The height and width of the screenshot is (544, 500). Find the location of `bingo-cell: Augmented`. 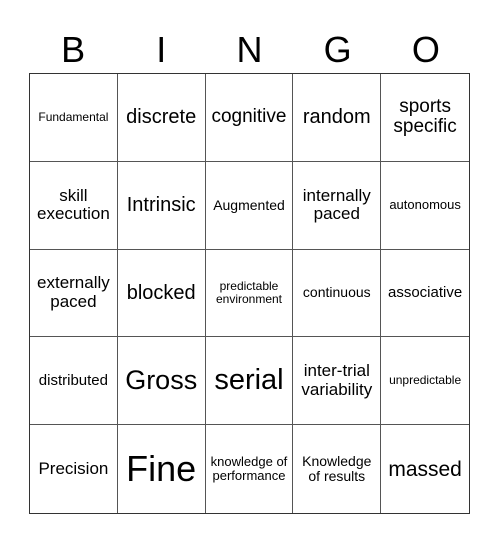

bingo-cell: Augmented is located at coordinates (249, 205).